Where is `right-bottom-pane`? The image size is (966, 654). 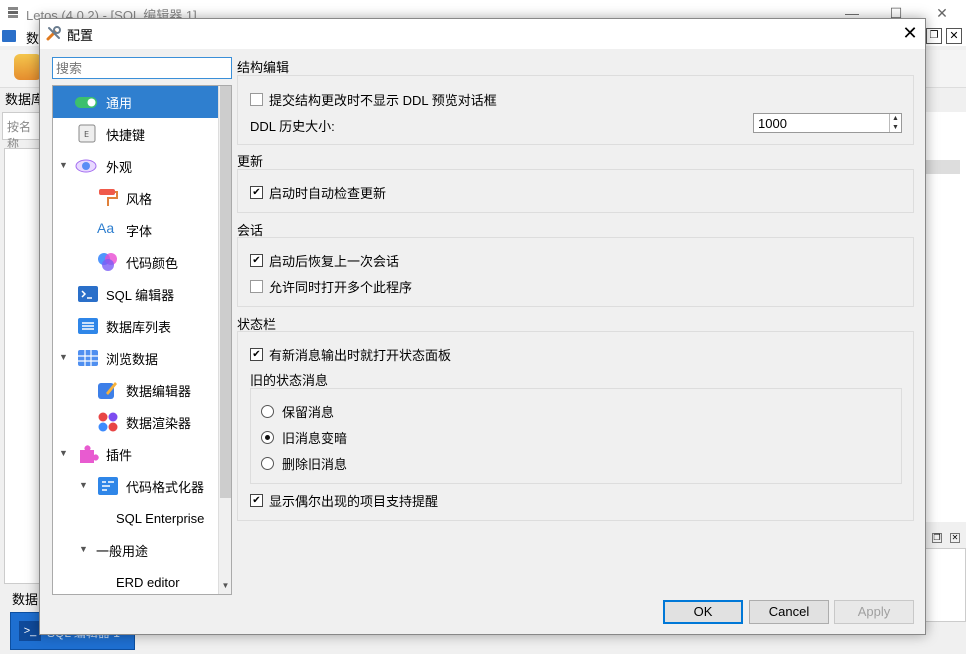 right-bottom-pane is located at coordinates (945, 585).